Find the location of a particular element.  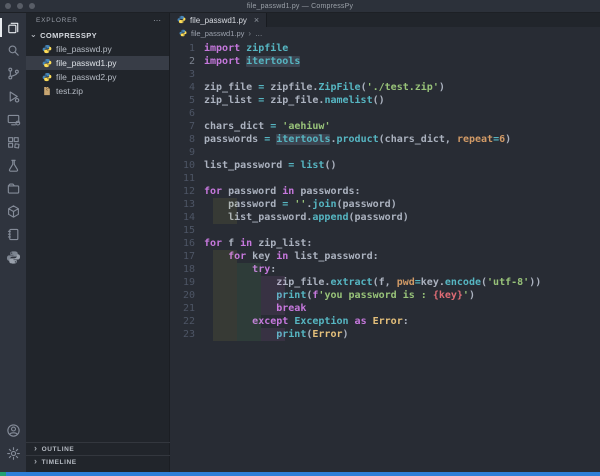

code-token: () is located at coordinates (378, 100).